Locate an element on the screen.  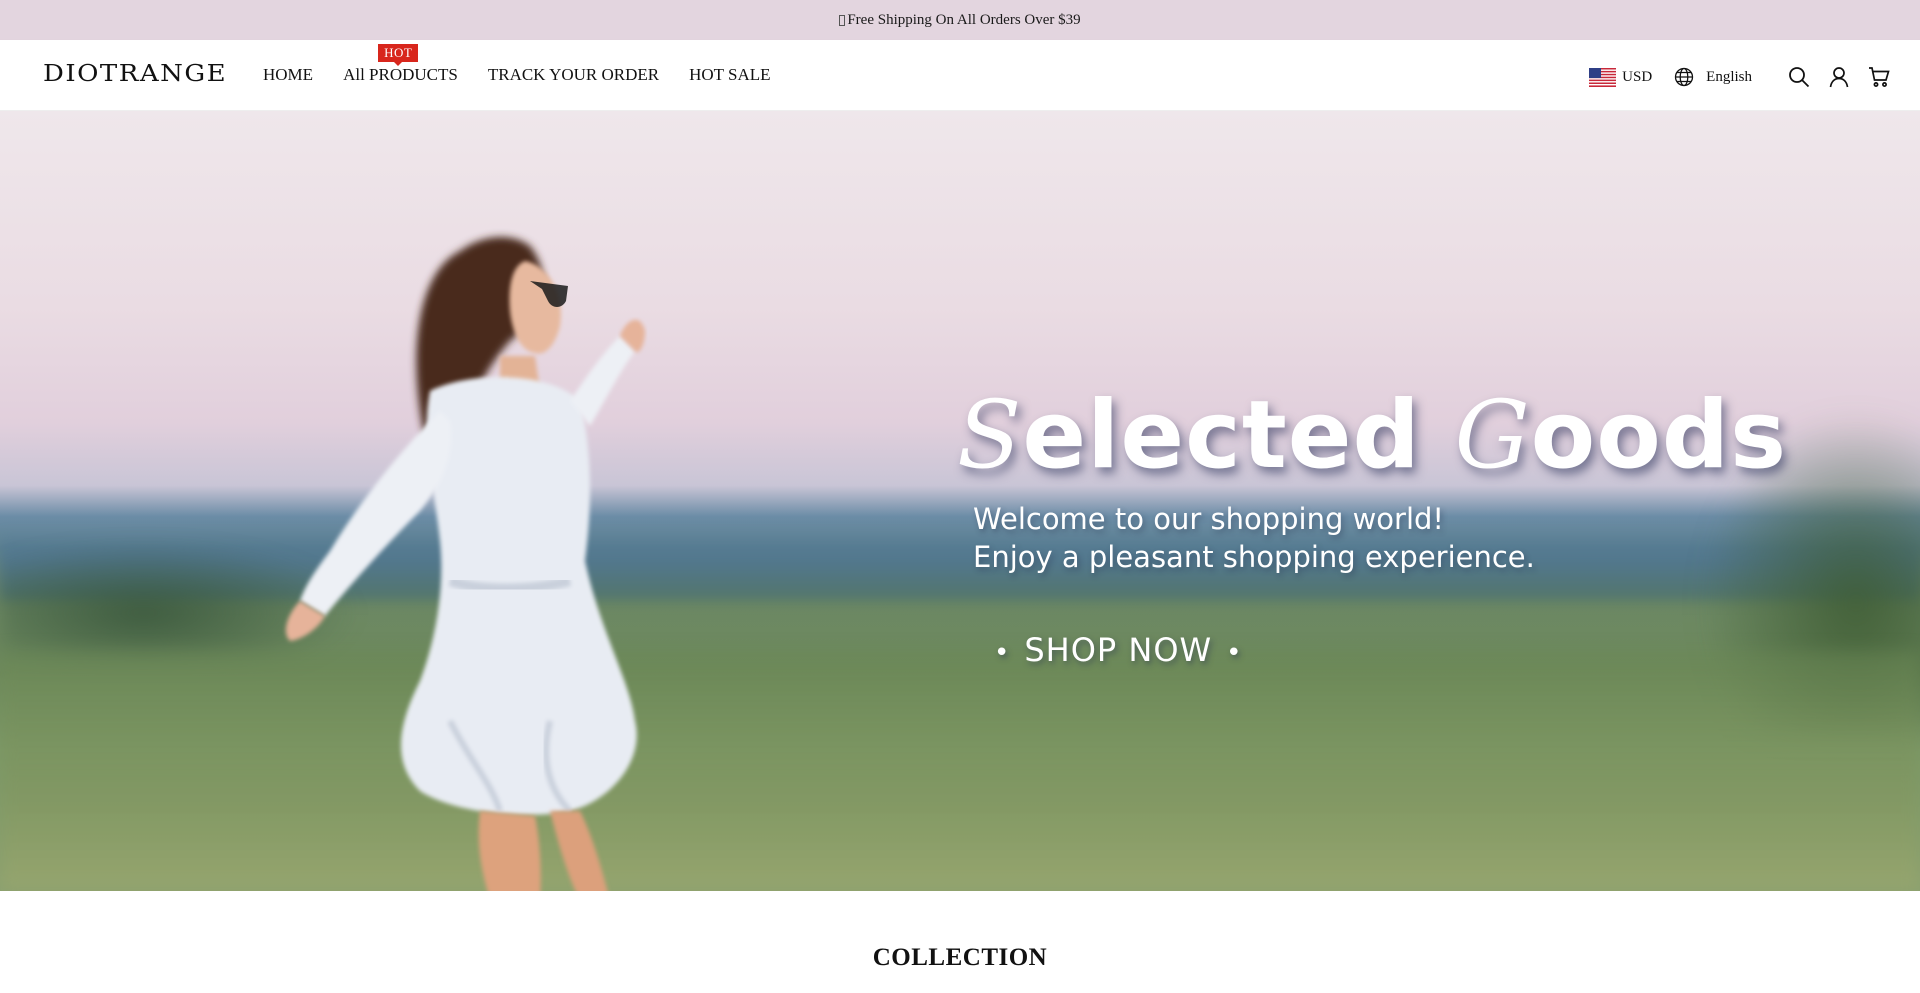
shop-now-button: • SHOP NOW • is located at coordinates (1118, 650).